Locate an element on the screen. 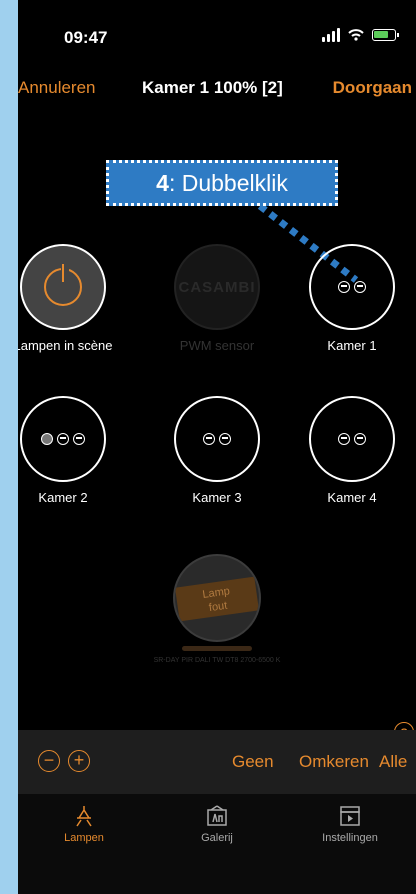  power-icon is located at coordinates (63, 285).